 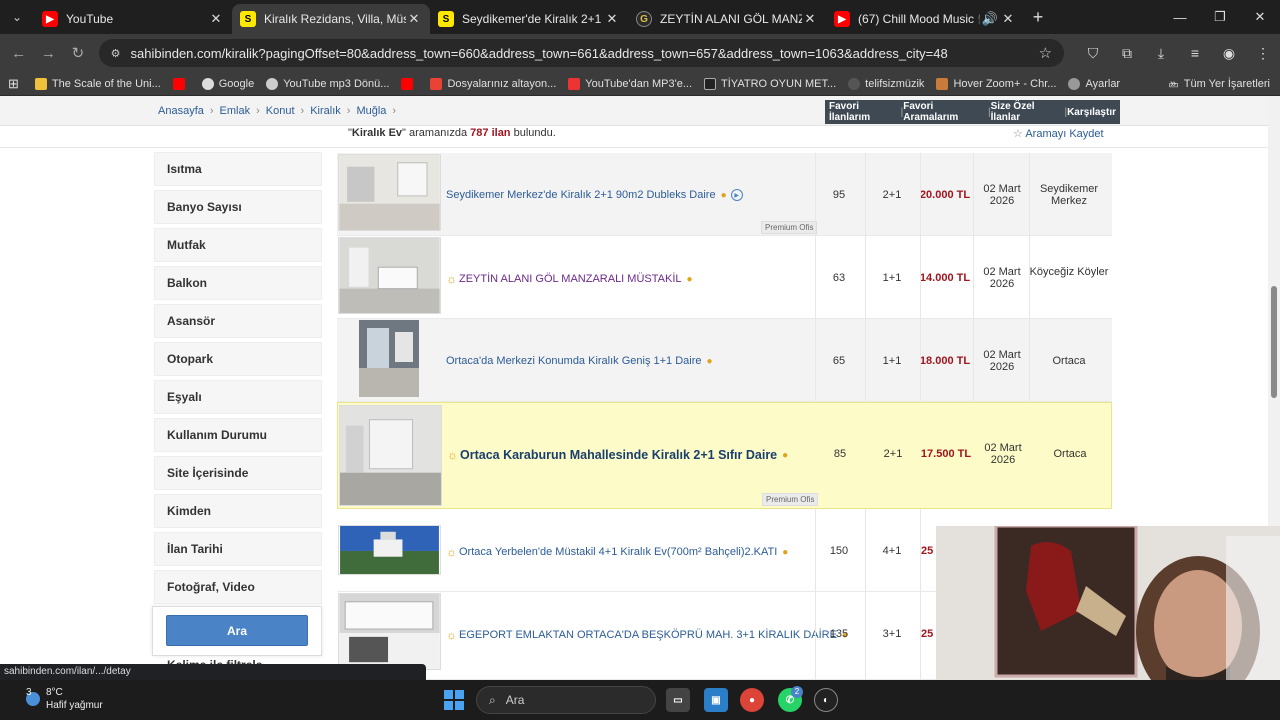 I want to click on filter-esyali: Eşyalı, so click(x=238, y=397).